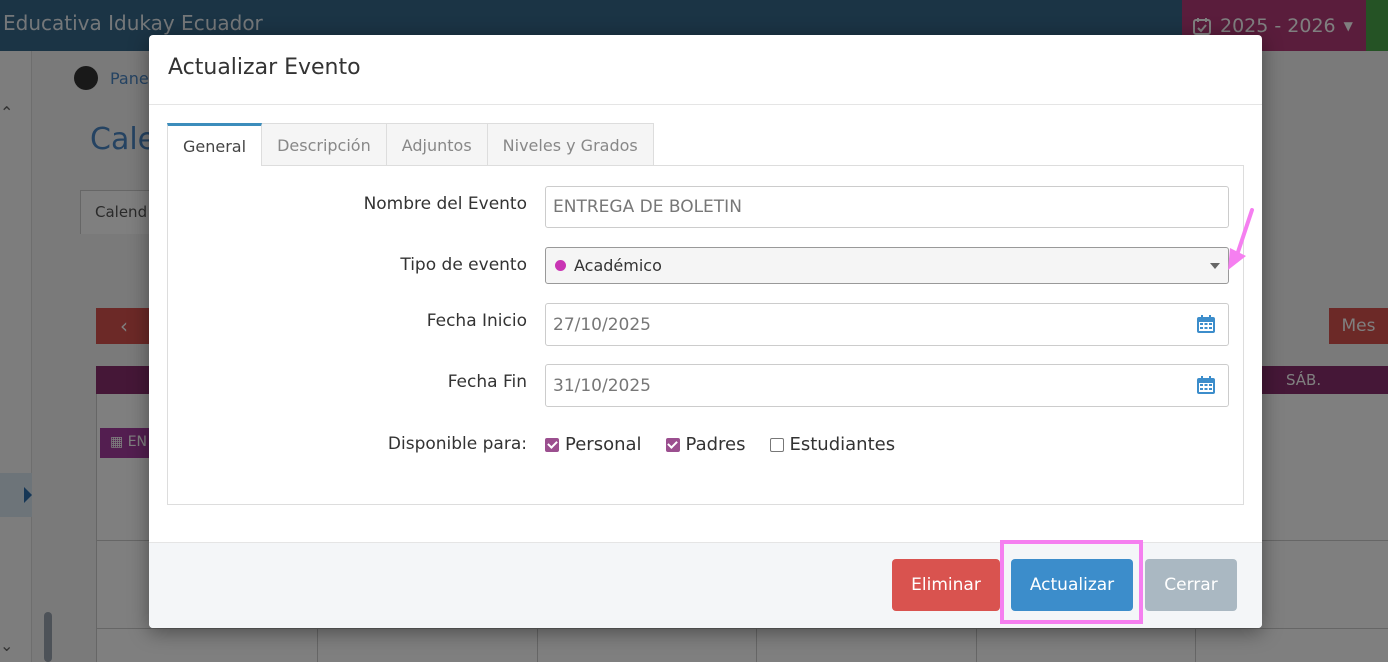 This screenshot has height=662, width=1388. Describe the element at coordinates (1071, 582) in the screenshot. I see `highlight-box` at that location.